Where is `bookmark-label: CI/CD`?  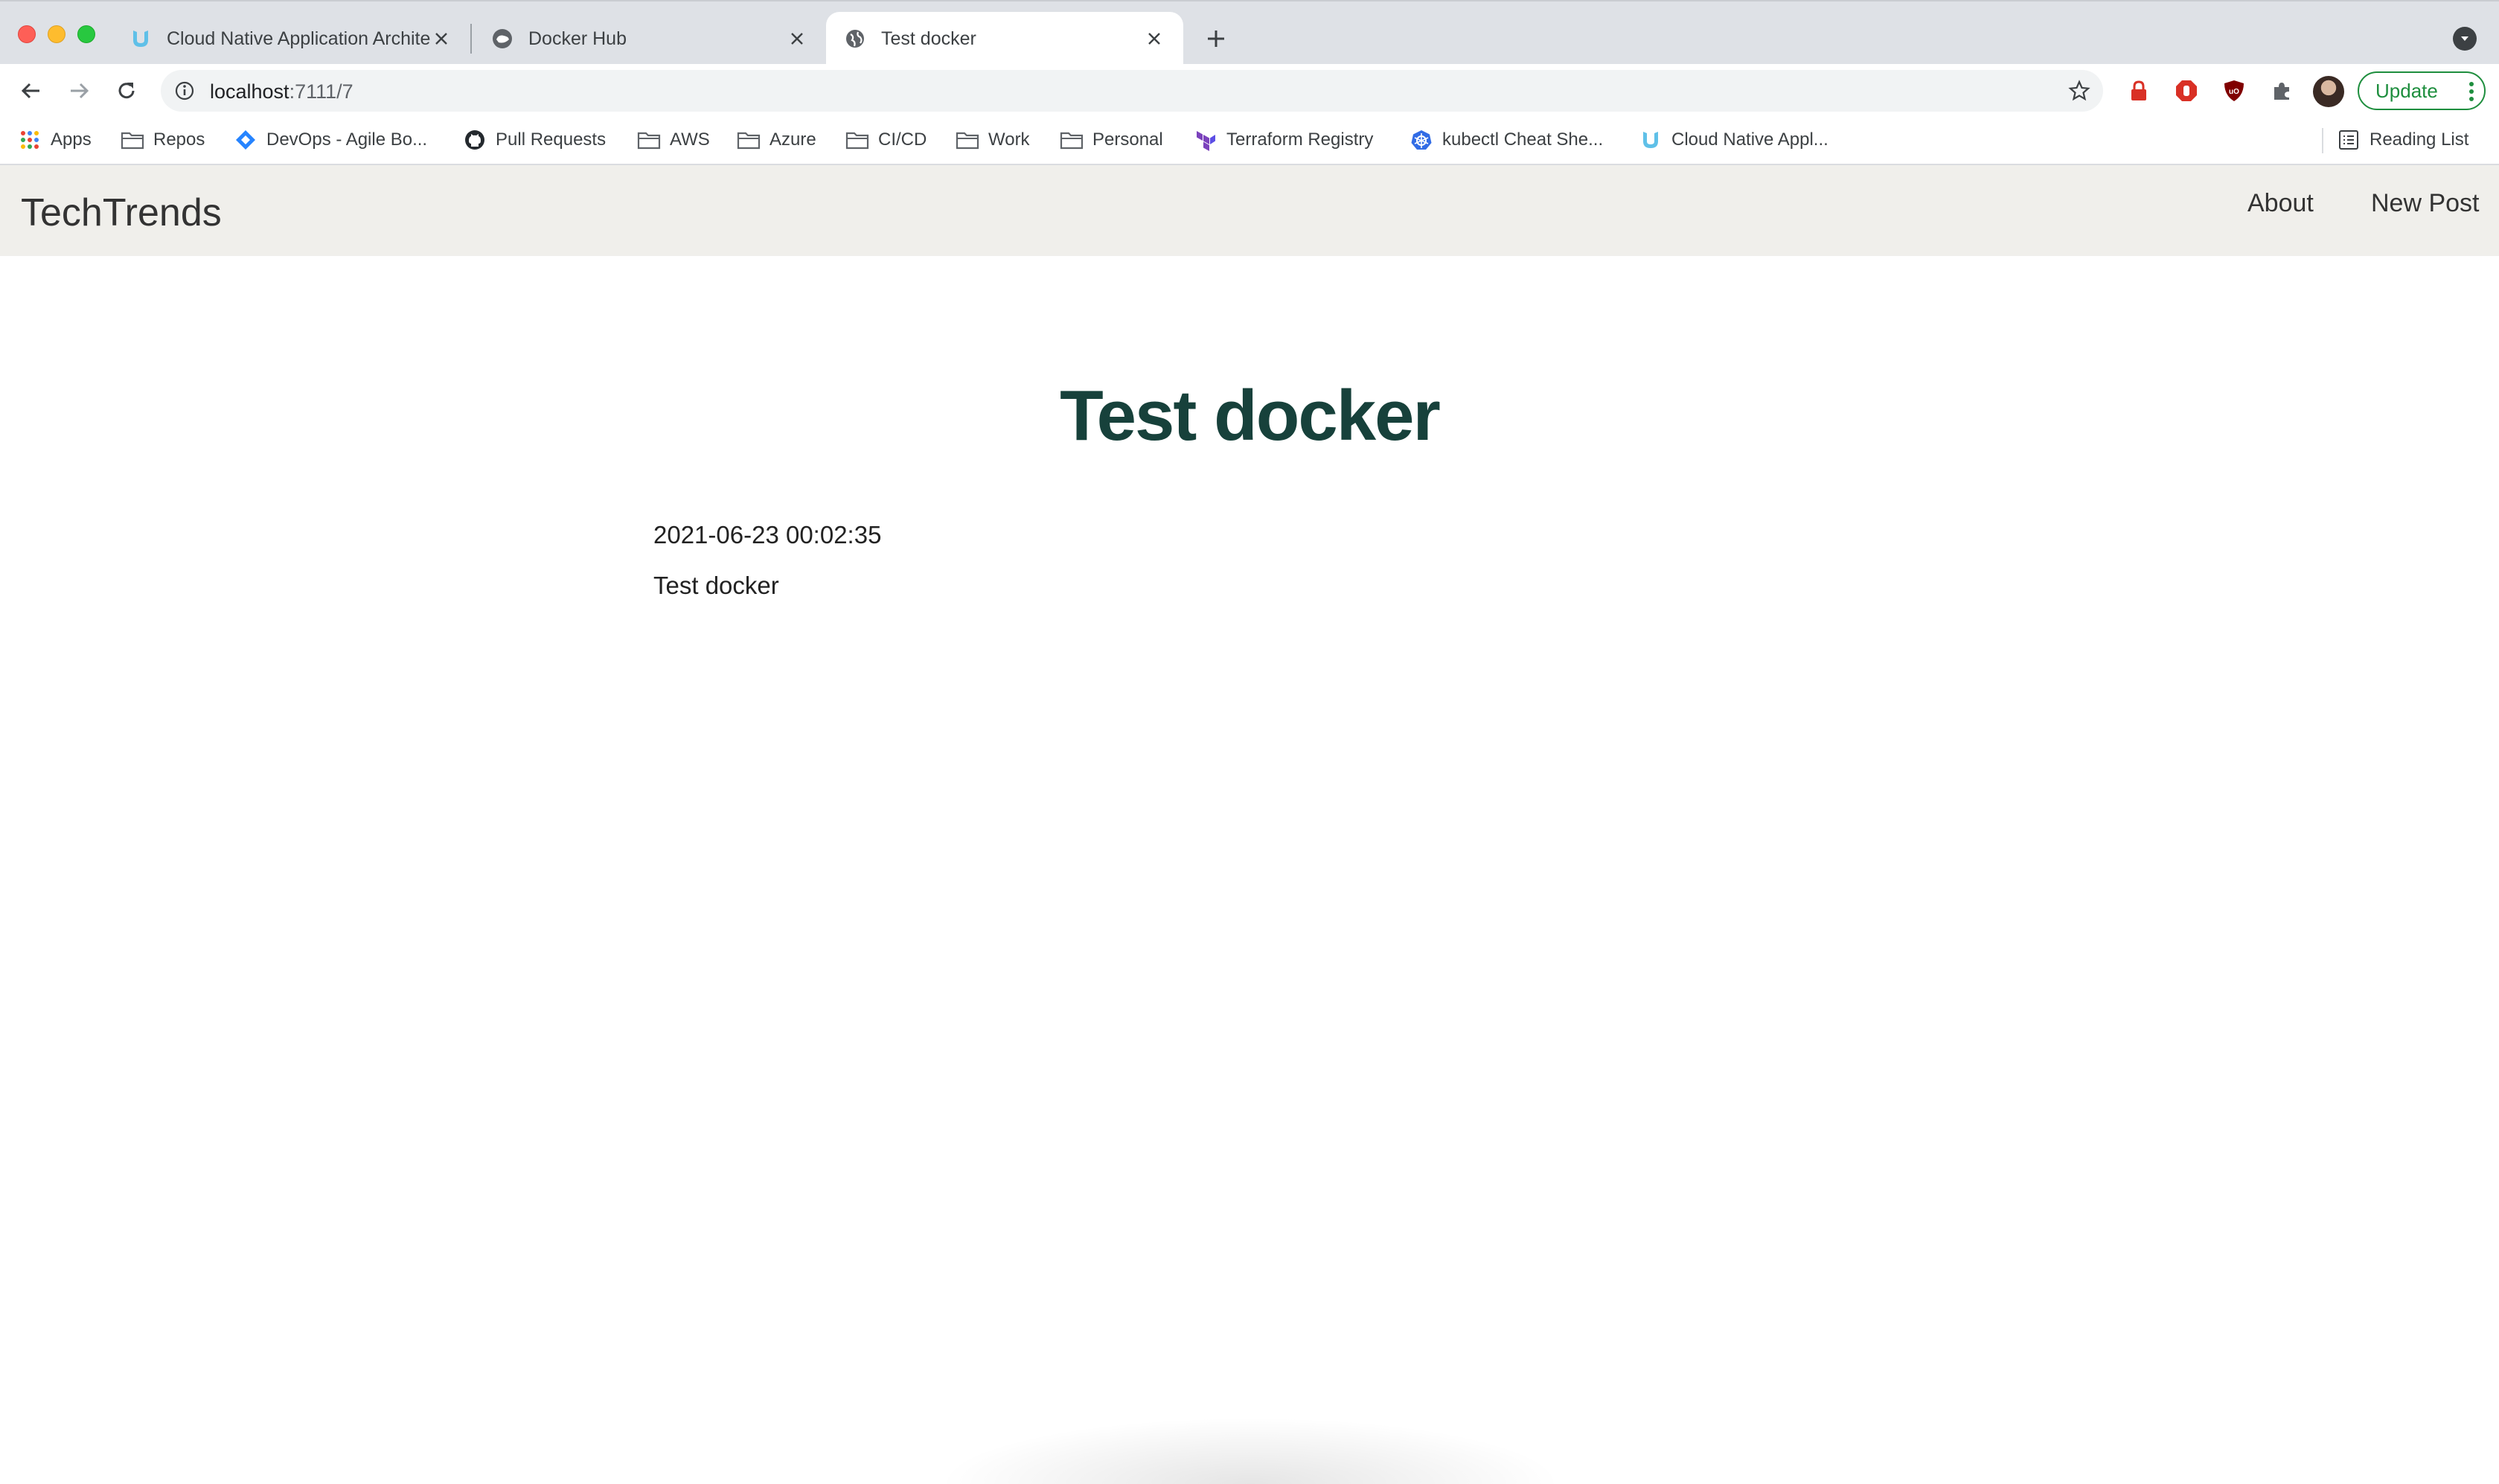
bookmark-label: CI/CD is located at coordinates (902, 139).